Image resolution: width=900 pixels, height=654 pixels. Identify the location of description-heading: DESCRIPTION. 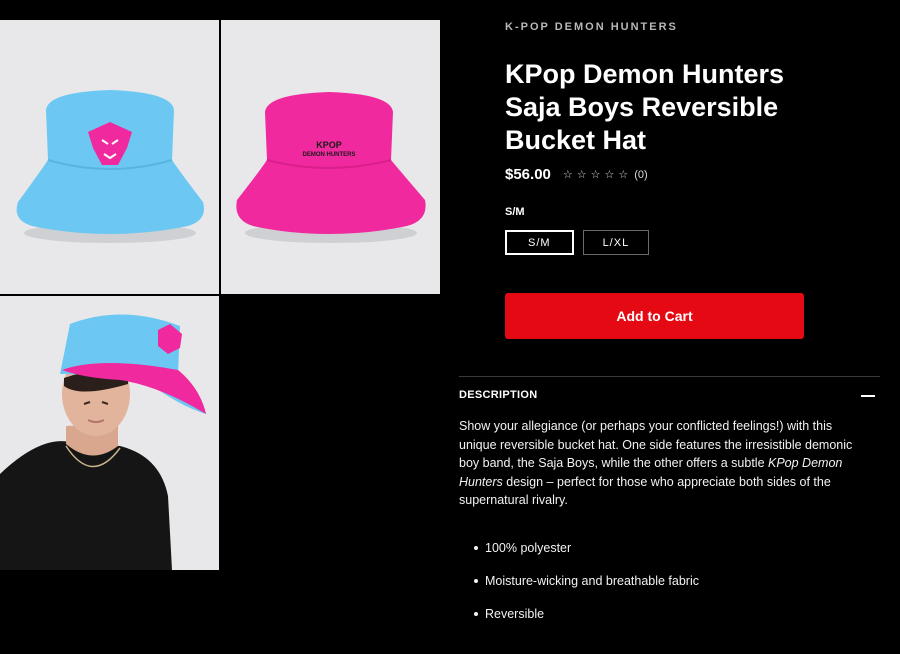
(498, 395).